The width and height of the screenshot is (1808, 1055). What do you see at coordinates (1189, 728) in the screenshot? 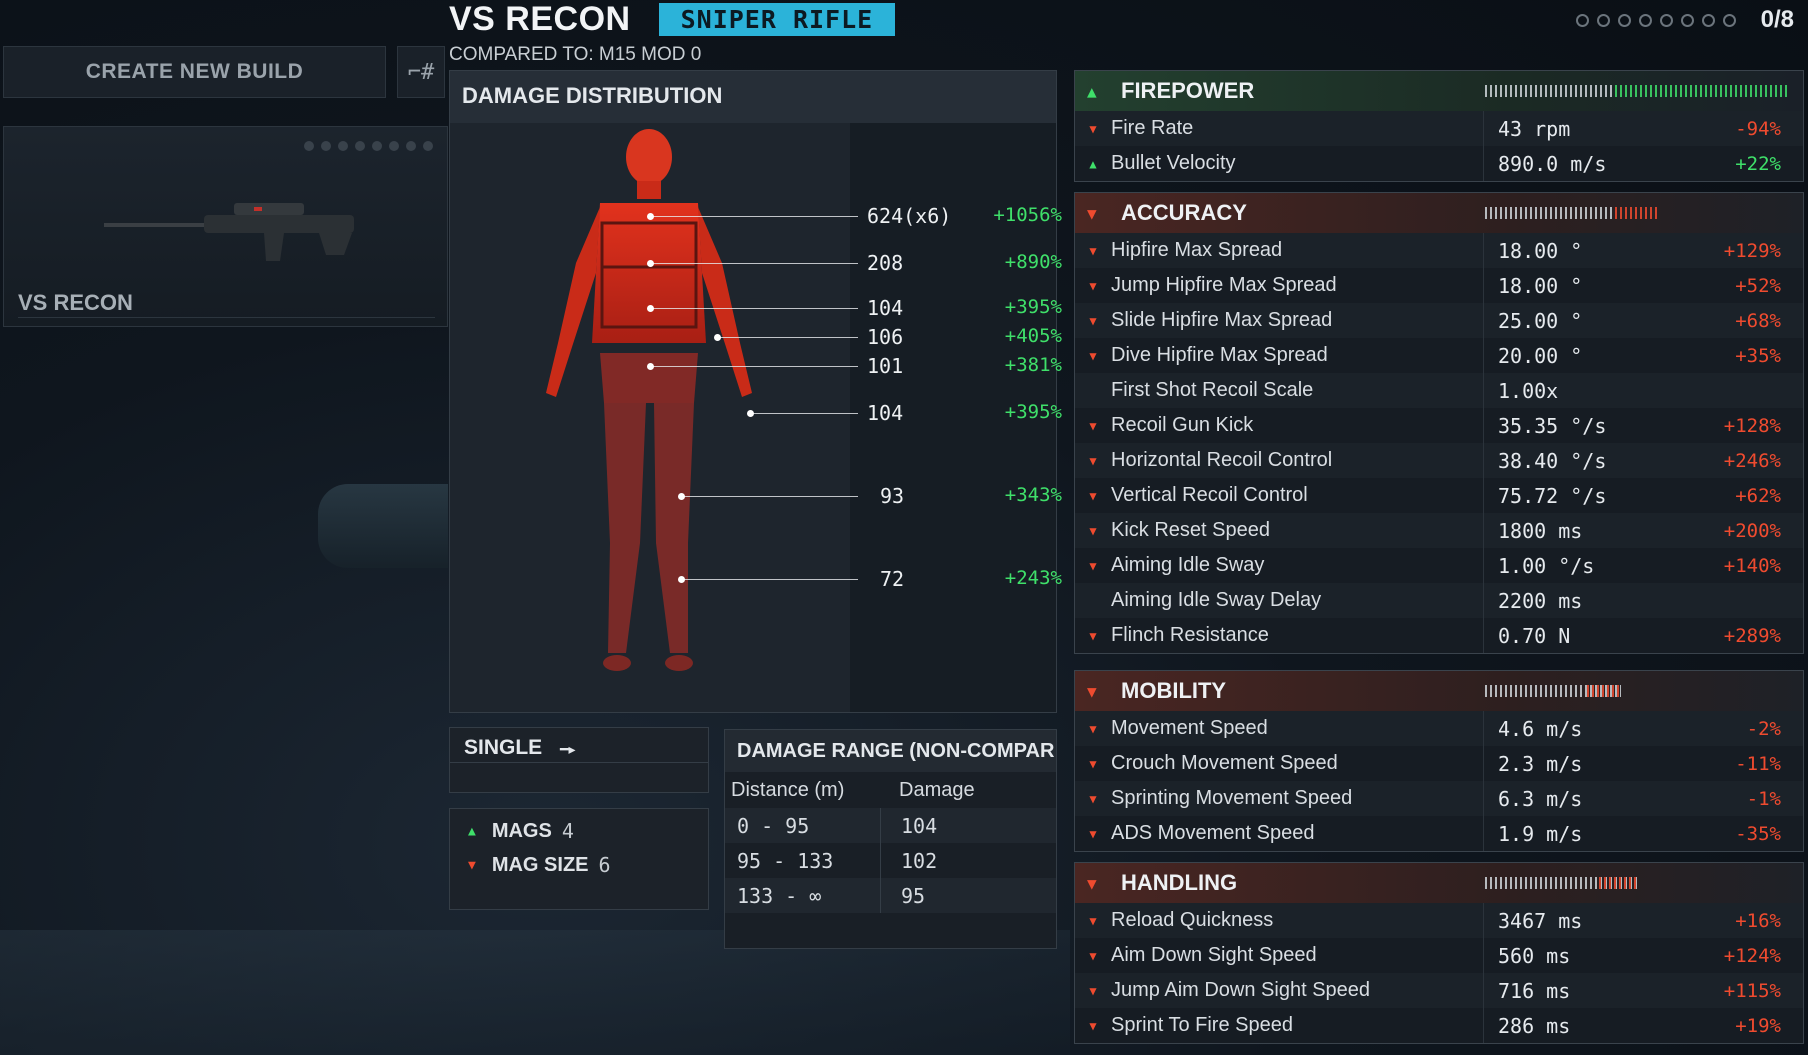
I see `stat-name: Movement Speed` at bounding box center [1189, 728].